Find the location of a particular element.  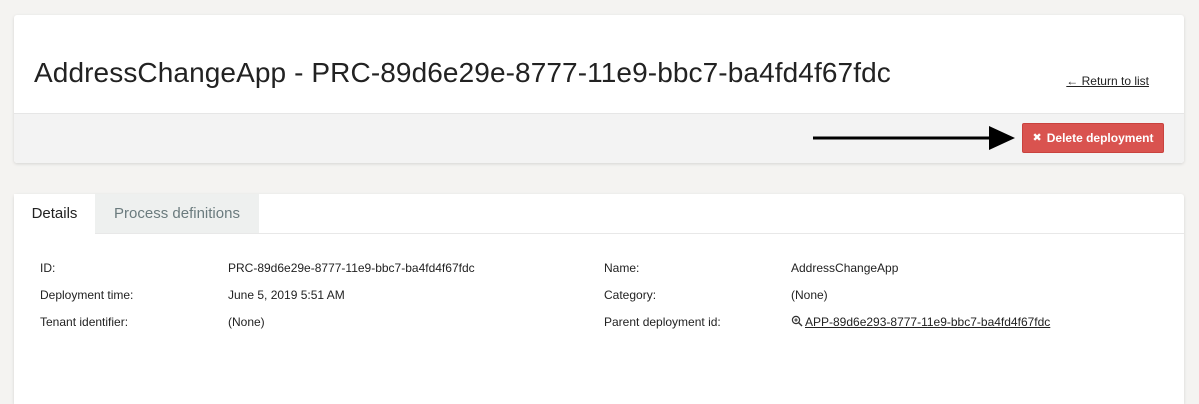

parent-deployment-id-value: APP-89d6e293-8777-11e9-bbc7-ba4fd4f67fdc is located at coordinates (927, 322).